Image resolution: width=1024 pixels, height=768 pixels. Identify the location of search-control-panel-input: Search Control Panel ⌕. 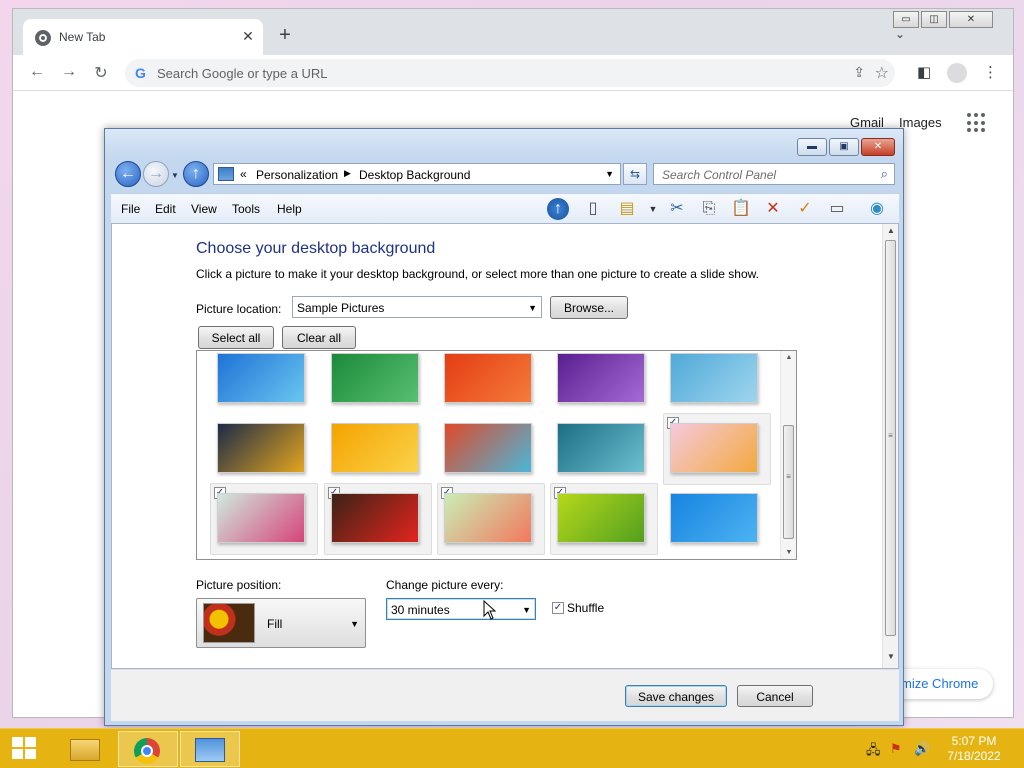
(774, 174).